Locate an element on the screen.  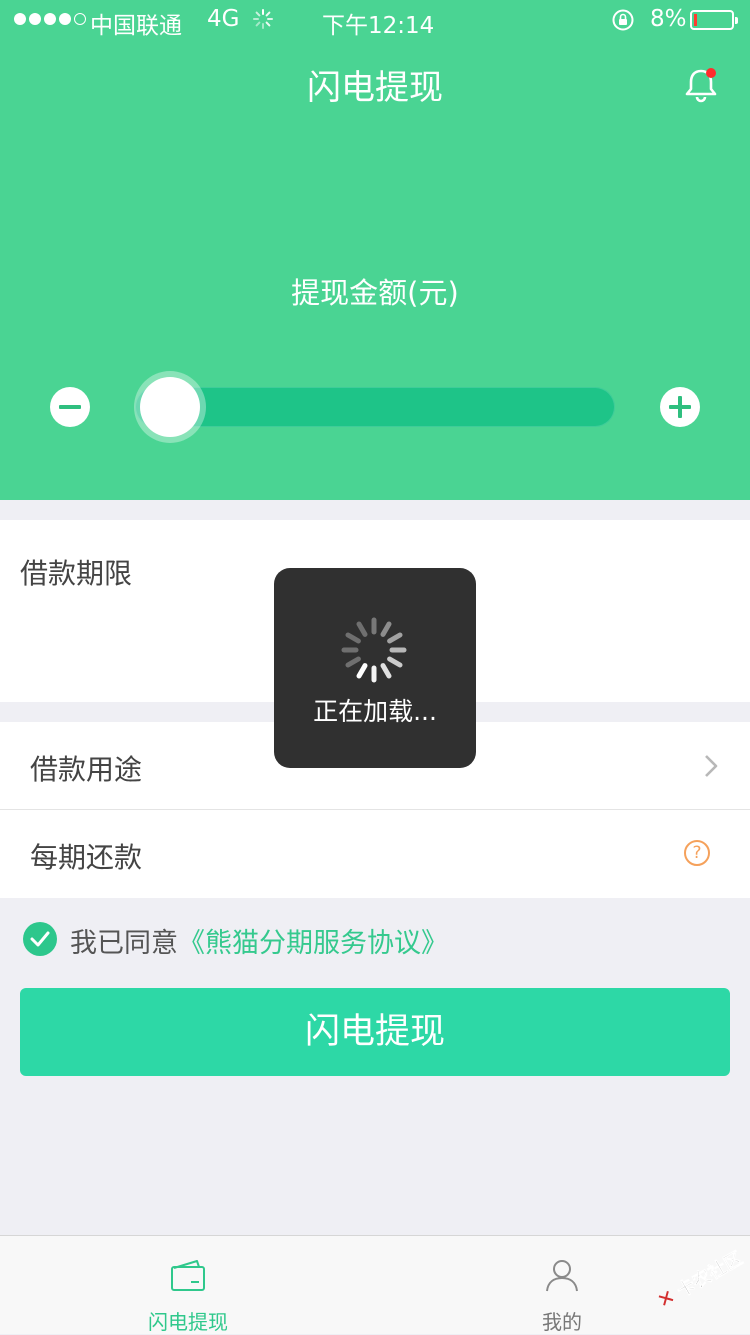
help-icon: ? is located at coordinates (697, 853).